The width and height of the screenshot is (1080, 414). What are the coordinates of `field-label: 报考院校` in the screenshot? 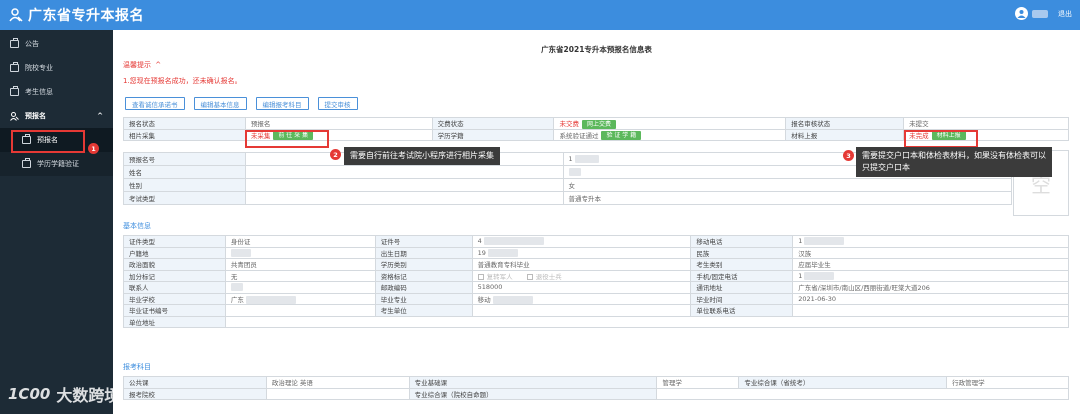 It's located at (195, 393).